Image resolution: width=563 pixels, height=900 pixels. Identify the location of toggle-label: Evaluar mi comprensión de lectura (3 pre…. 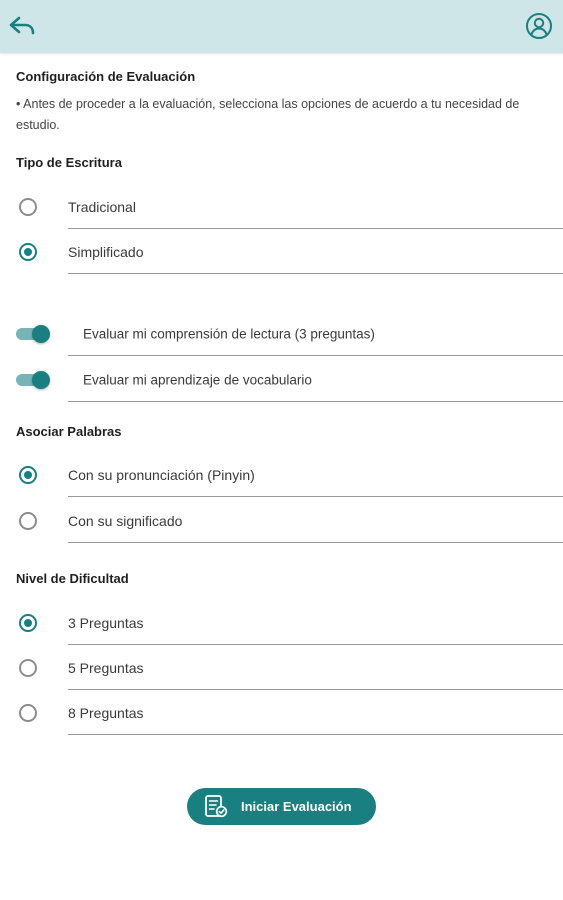
(229, 333).